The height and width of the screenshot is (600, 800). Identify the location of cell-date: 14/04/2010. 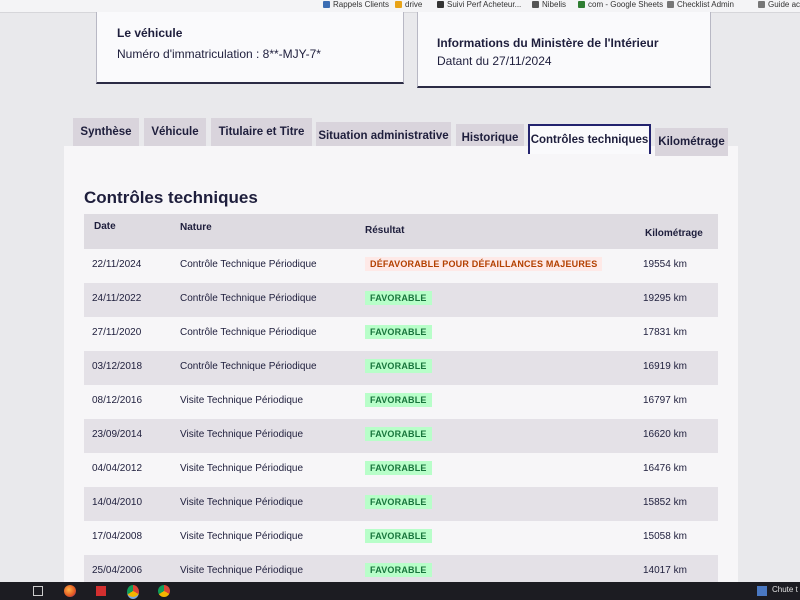
(117, 502).